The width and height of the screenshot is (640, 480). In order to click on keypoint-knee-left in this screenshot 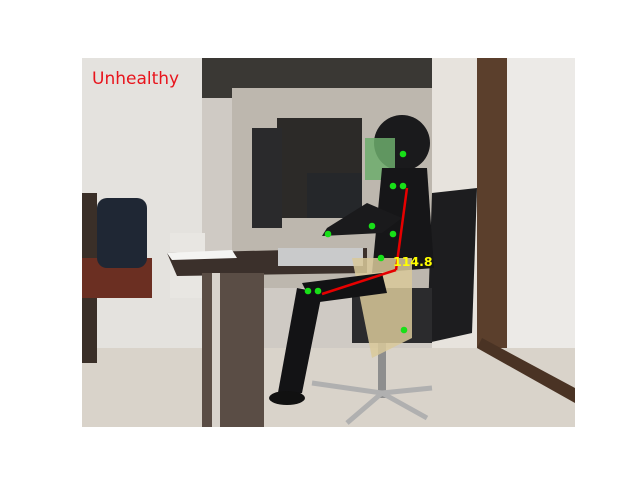, I will do `click(308, 291)`.